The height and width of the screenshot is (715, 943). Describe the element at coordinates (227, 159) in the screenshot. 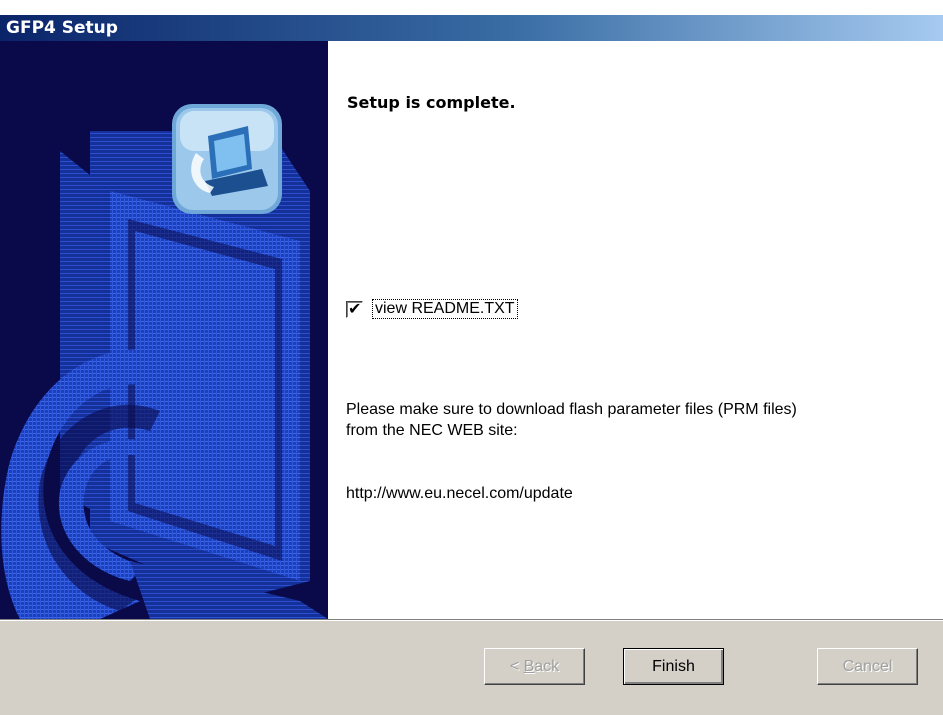

I see `monitor-badge-icon` at that location.